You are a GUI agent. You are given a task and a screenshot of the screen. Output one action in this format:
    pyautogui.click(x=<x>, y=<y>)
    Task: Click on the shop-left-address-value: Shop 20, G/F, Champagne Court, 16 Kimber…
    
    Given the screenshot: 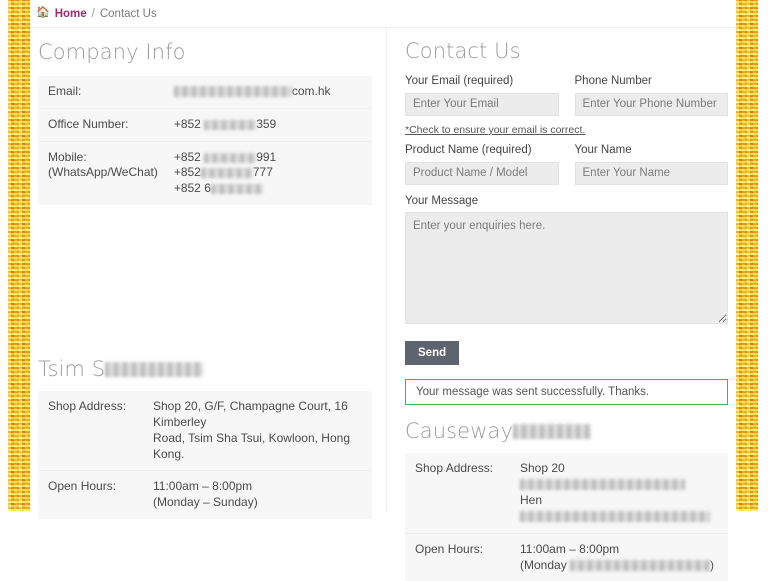 What is the action you would take?
    pyautogui.click(x=257, y=431)
    